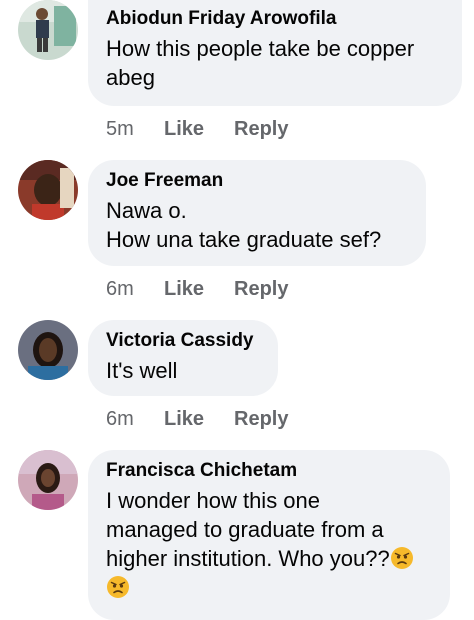  What do you see at coordinates (183, 358) in the screenshot?
I see `comment-bubble: Victoria Cassidy It's well` at bounding box center [183, 358].